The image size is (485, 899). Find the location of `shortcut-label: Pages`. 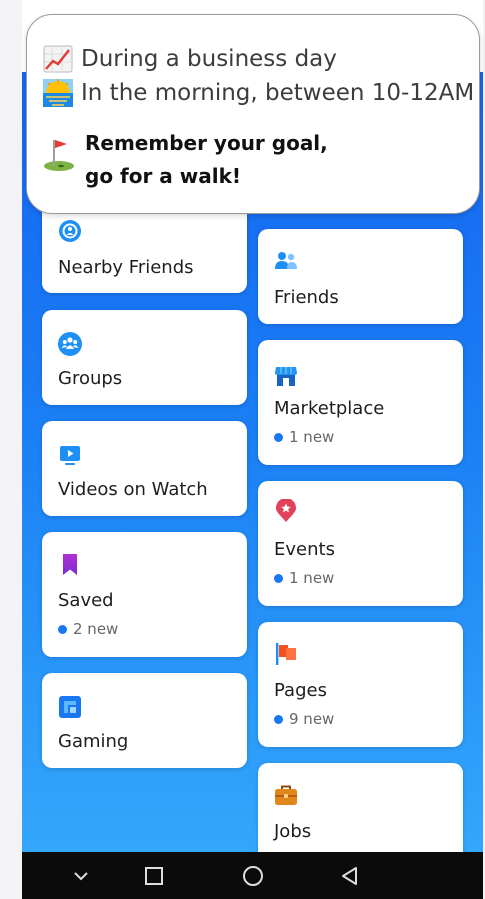

shortcut-label: Pages is located at coordinates (300, 690).